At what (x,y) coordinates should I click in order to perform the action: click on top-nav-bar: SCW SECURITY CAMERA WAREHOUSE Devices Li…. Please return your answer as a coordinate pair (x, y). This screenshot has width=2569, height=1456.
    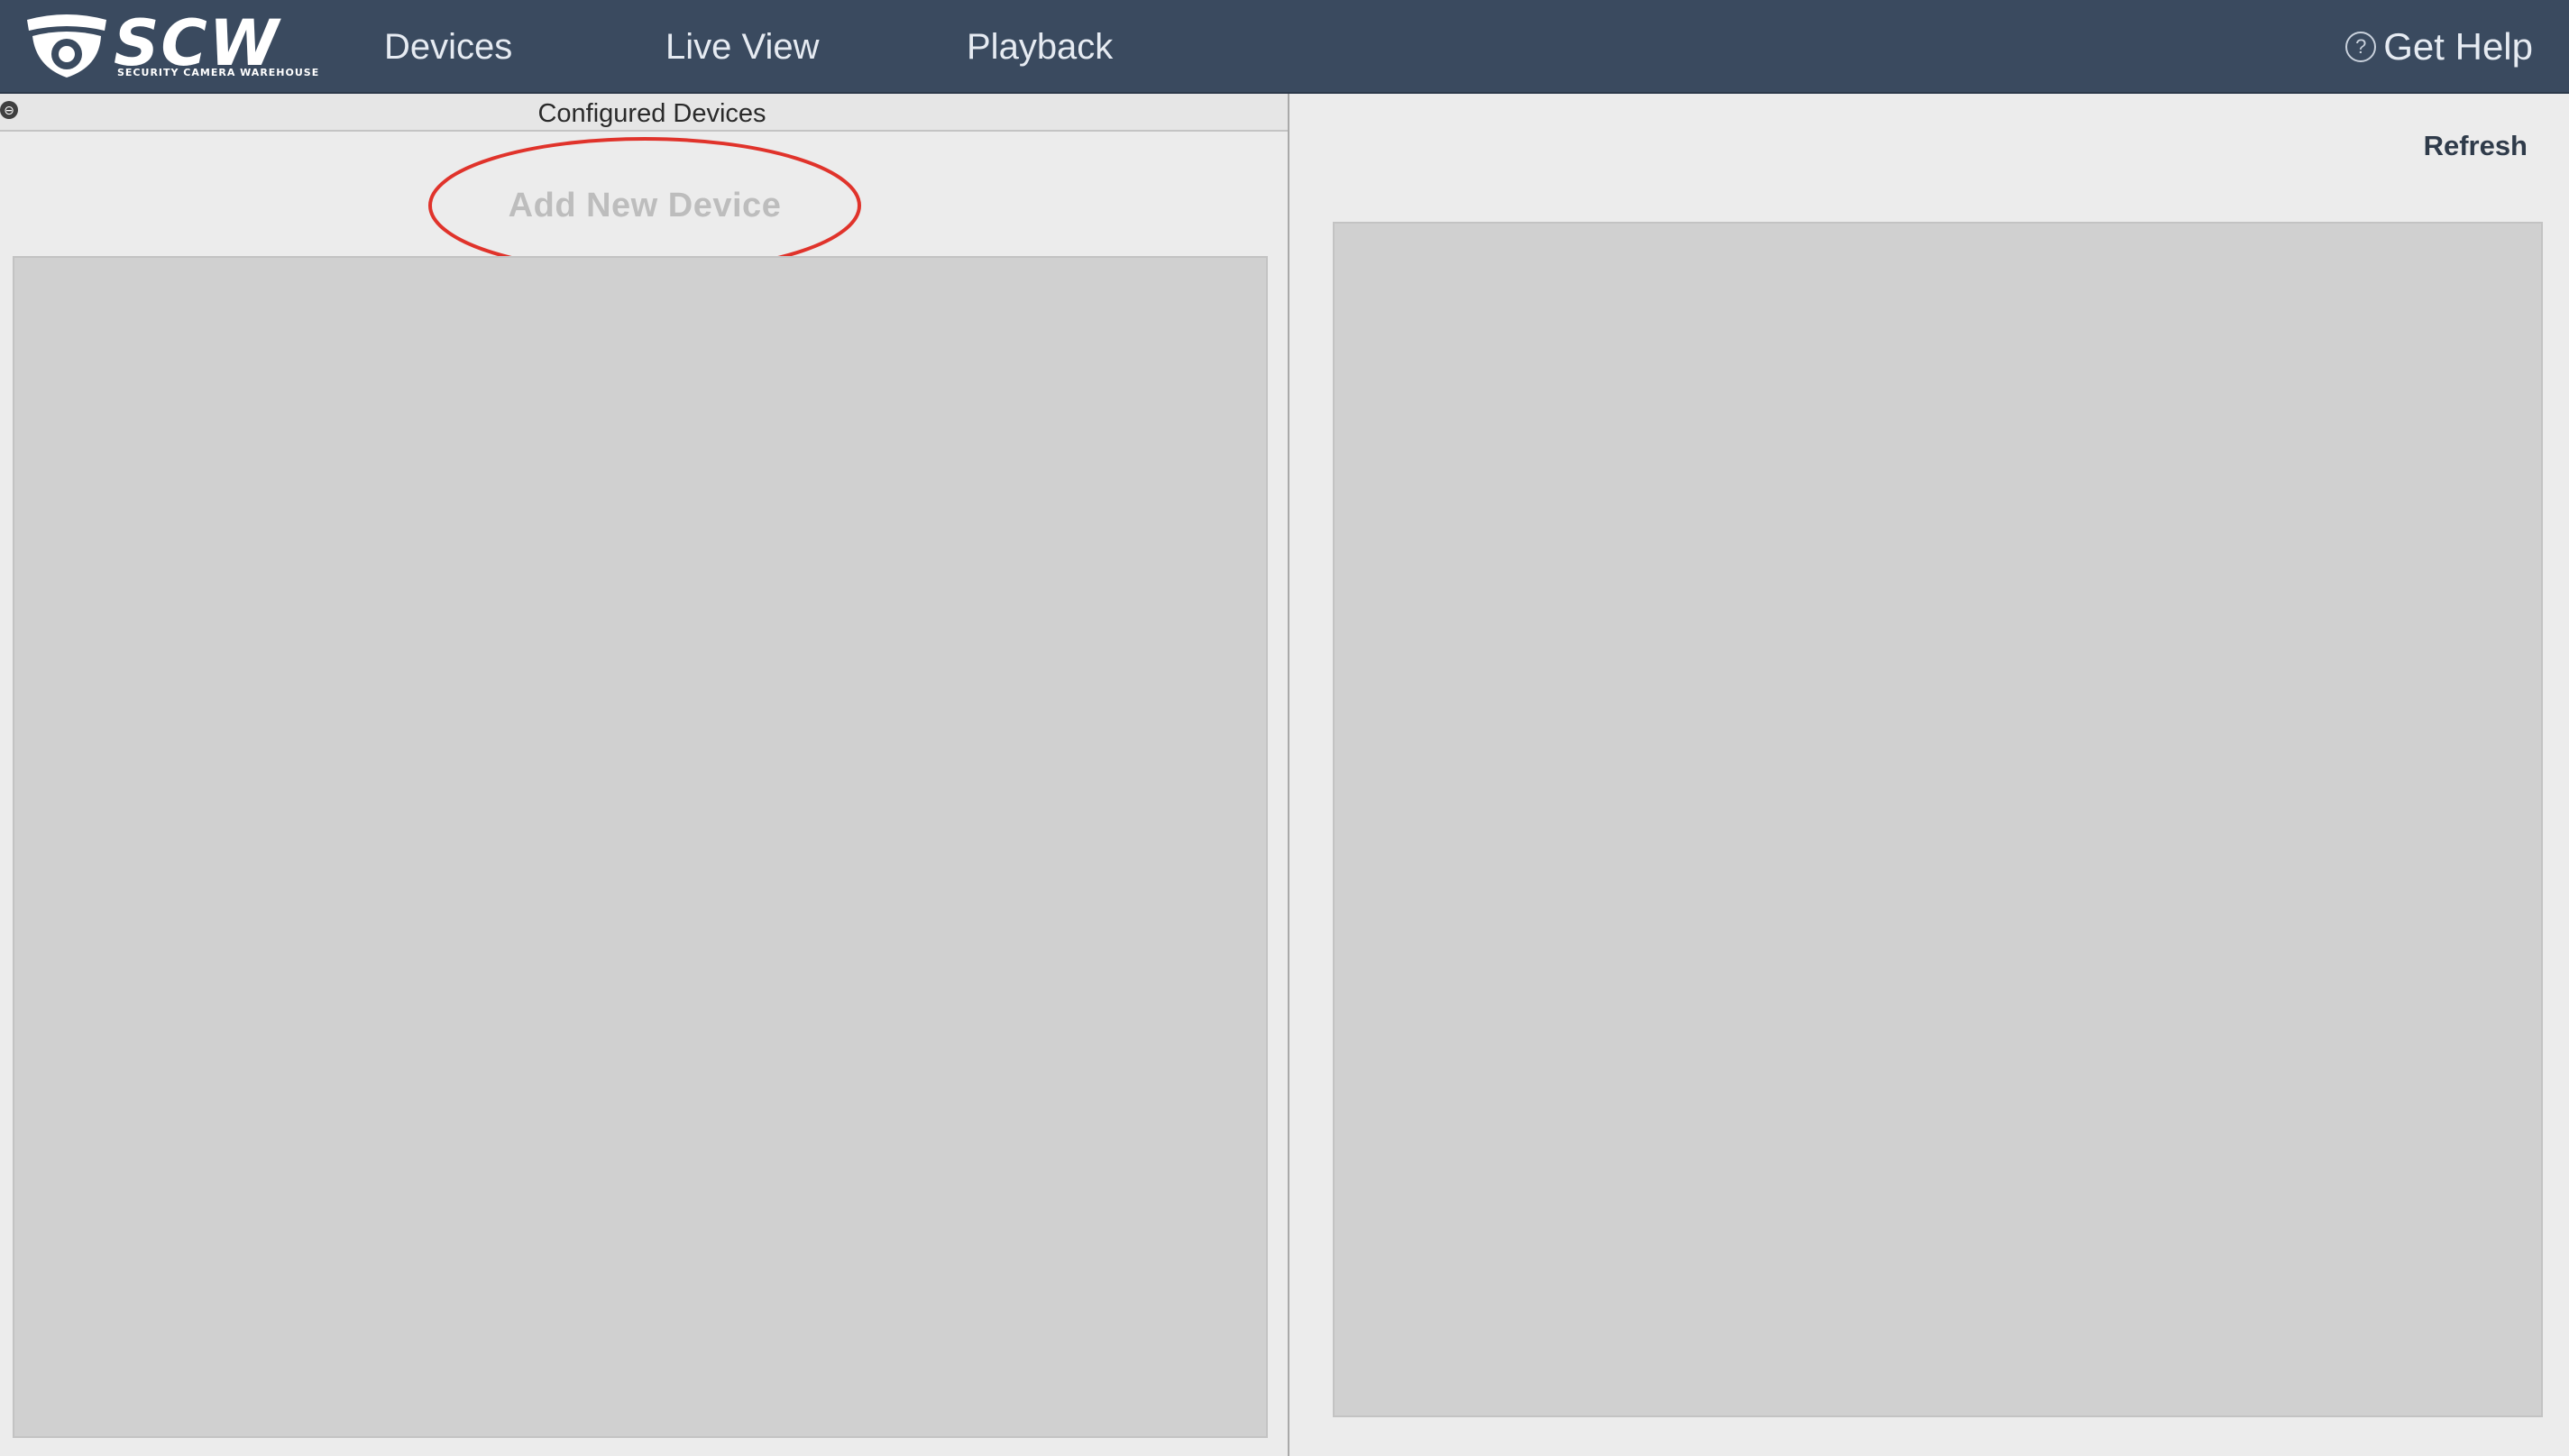
    Looking at the image, I should click on (1284, 47).